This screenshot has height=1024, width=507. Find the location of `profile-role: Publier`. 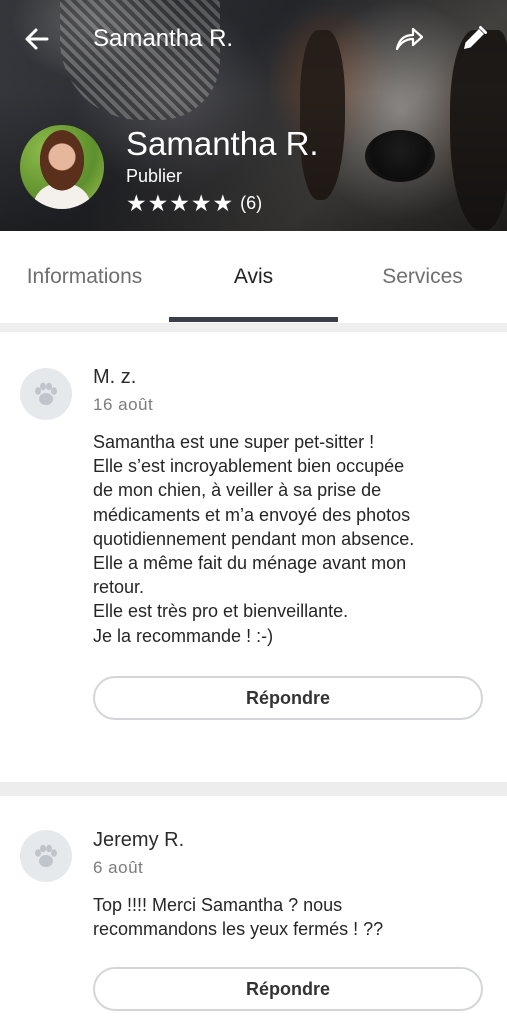

profile-role: Publier is located at coordinates (154, 176).